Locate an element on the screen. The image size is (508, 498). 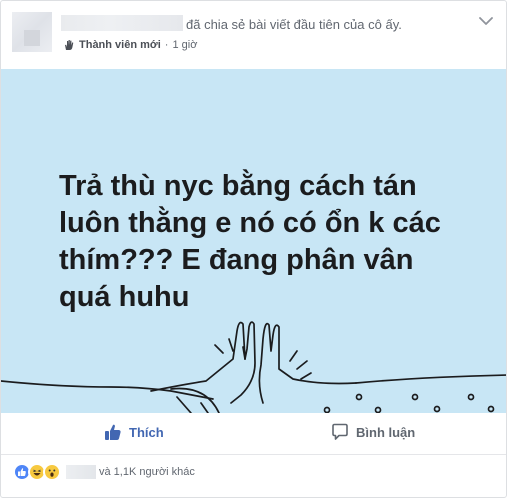
post-meta: Thành viên mới · 1 giờ is located at coordinates (130, 45).